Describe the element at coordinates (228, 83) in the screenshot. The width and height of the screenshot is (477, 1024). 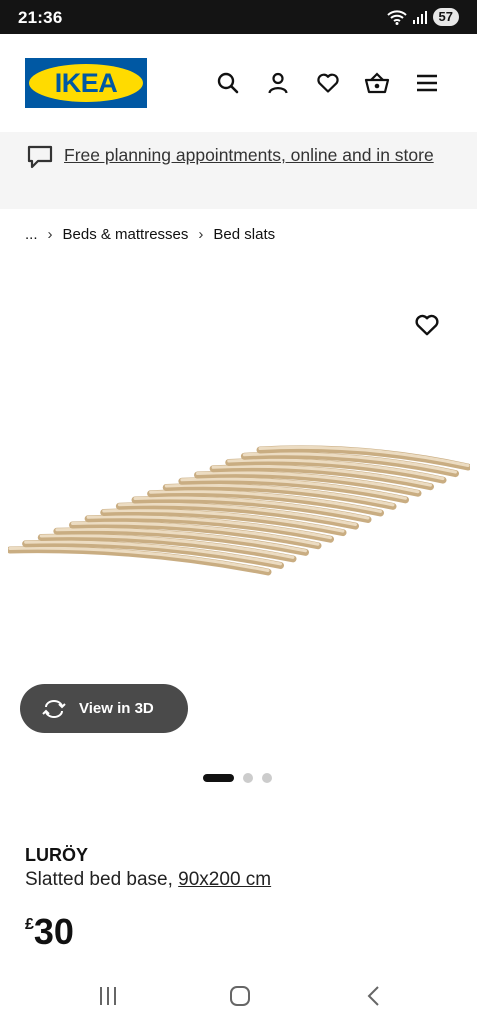
I see `search-icon` at that location.